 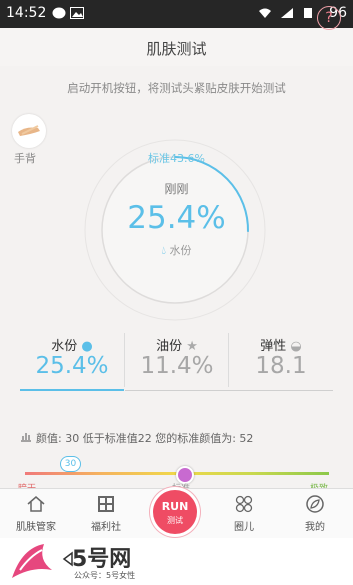 I want to click on bounce-icon: ◒, so click(x=296, y=346).